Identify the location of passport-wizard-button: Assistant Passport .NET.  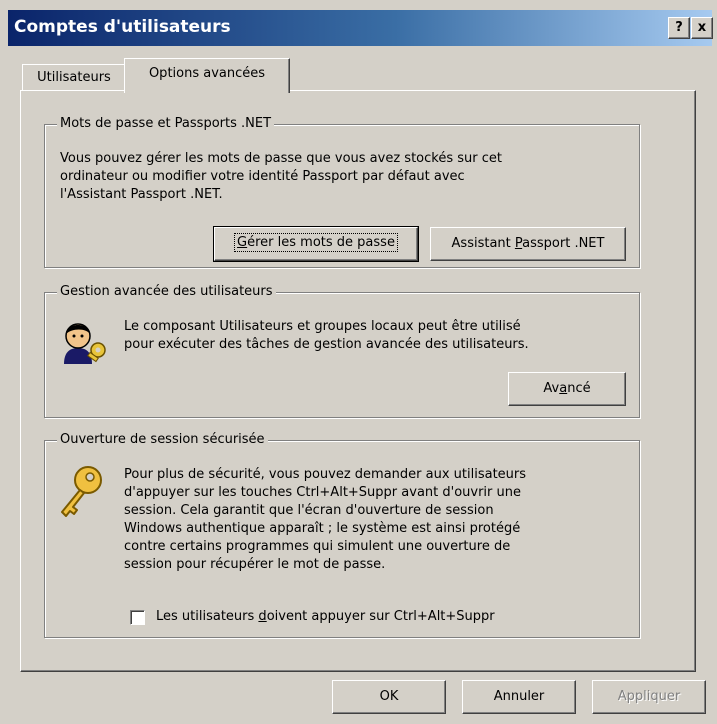
(528, 244).